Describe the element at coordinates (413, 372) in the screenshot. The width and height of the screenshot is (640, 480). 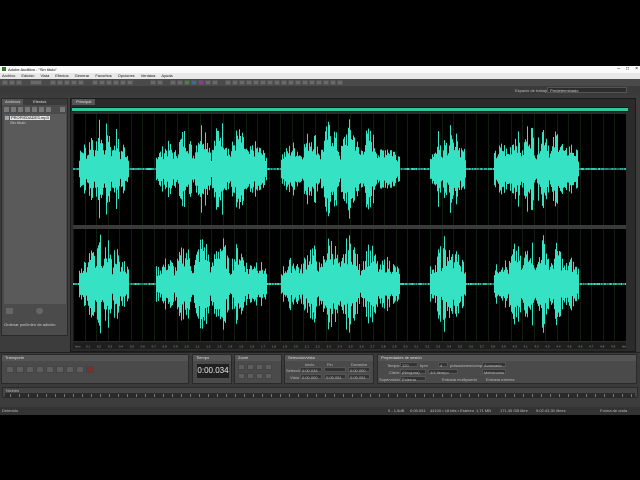
I see `key-select: (Ninguna)` at that location.